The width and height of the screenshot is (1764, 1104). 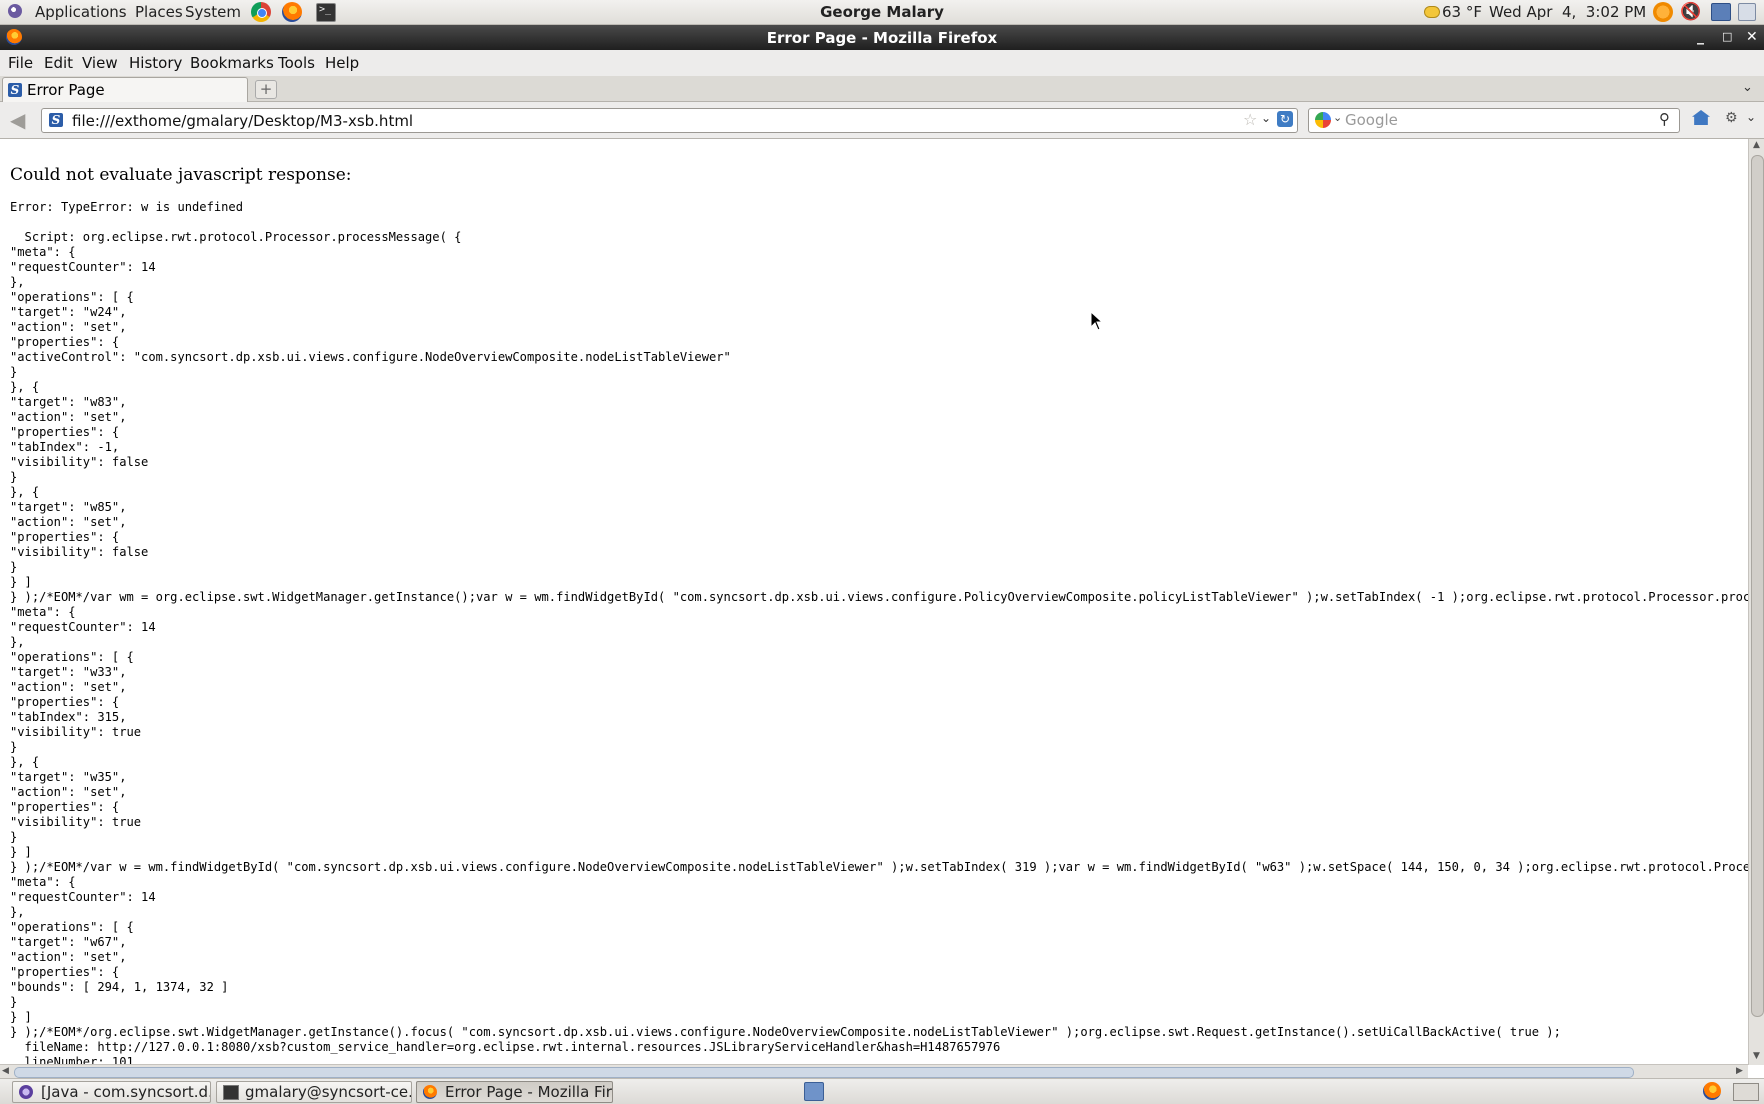 I want to click on workspace-icon, so click(x=1747, y=12).